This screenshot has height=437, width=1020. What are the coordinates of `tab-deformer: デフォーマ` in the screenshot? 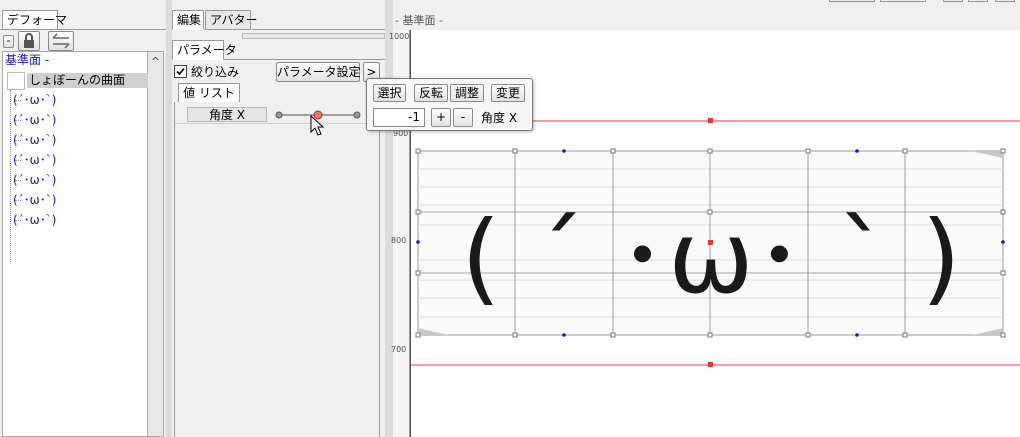 It's located at (34, 20).